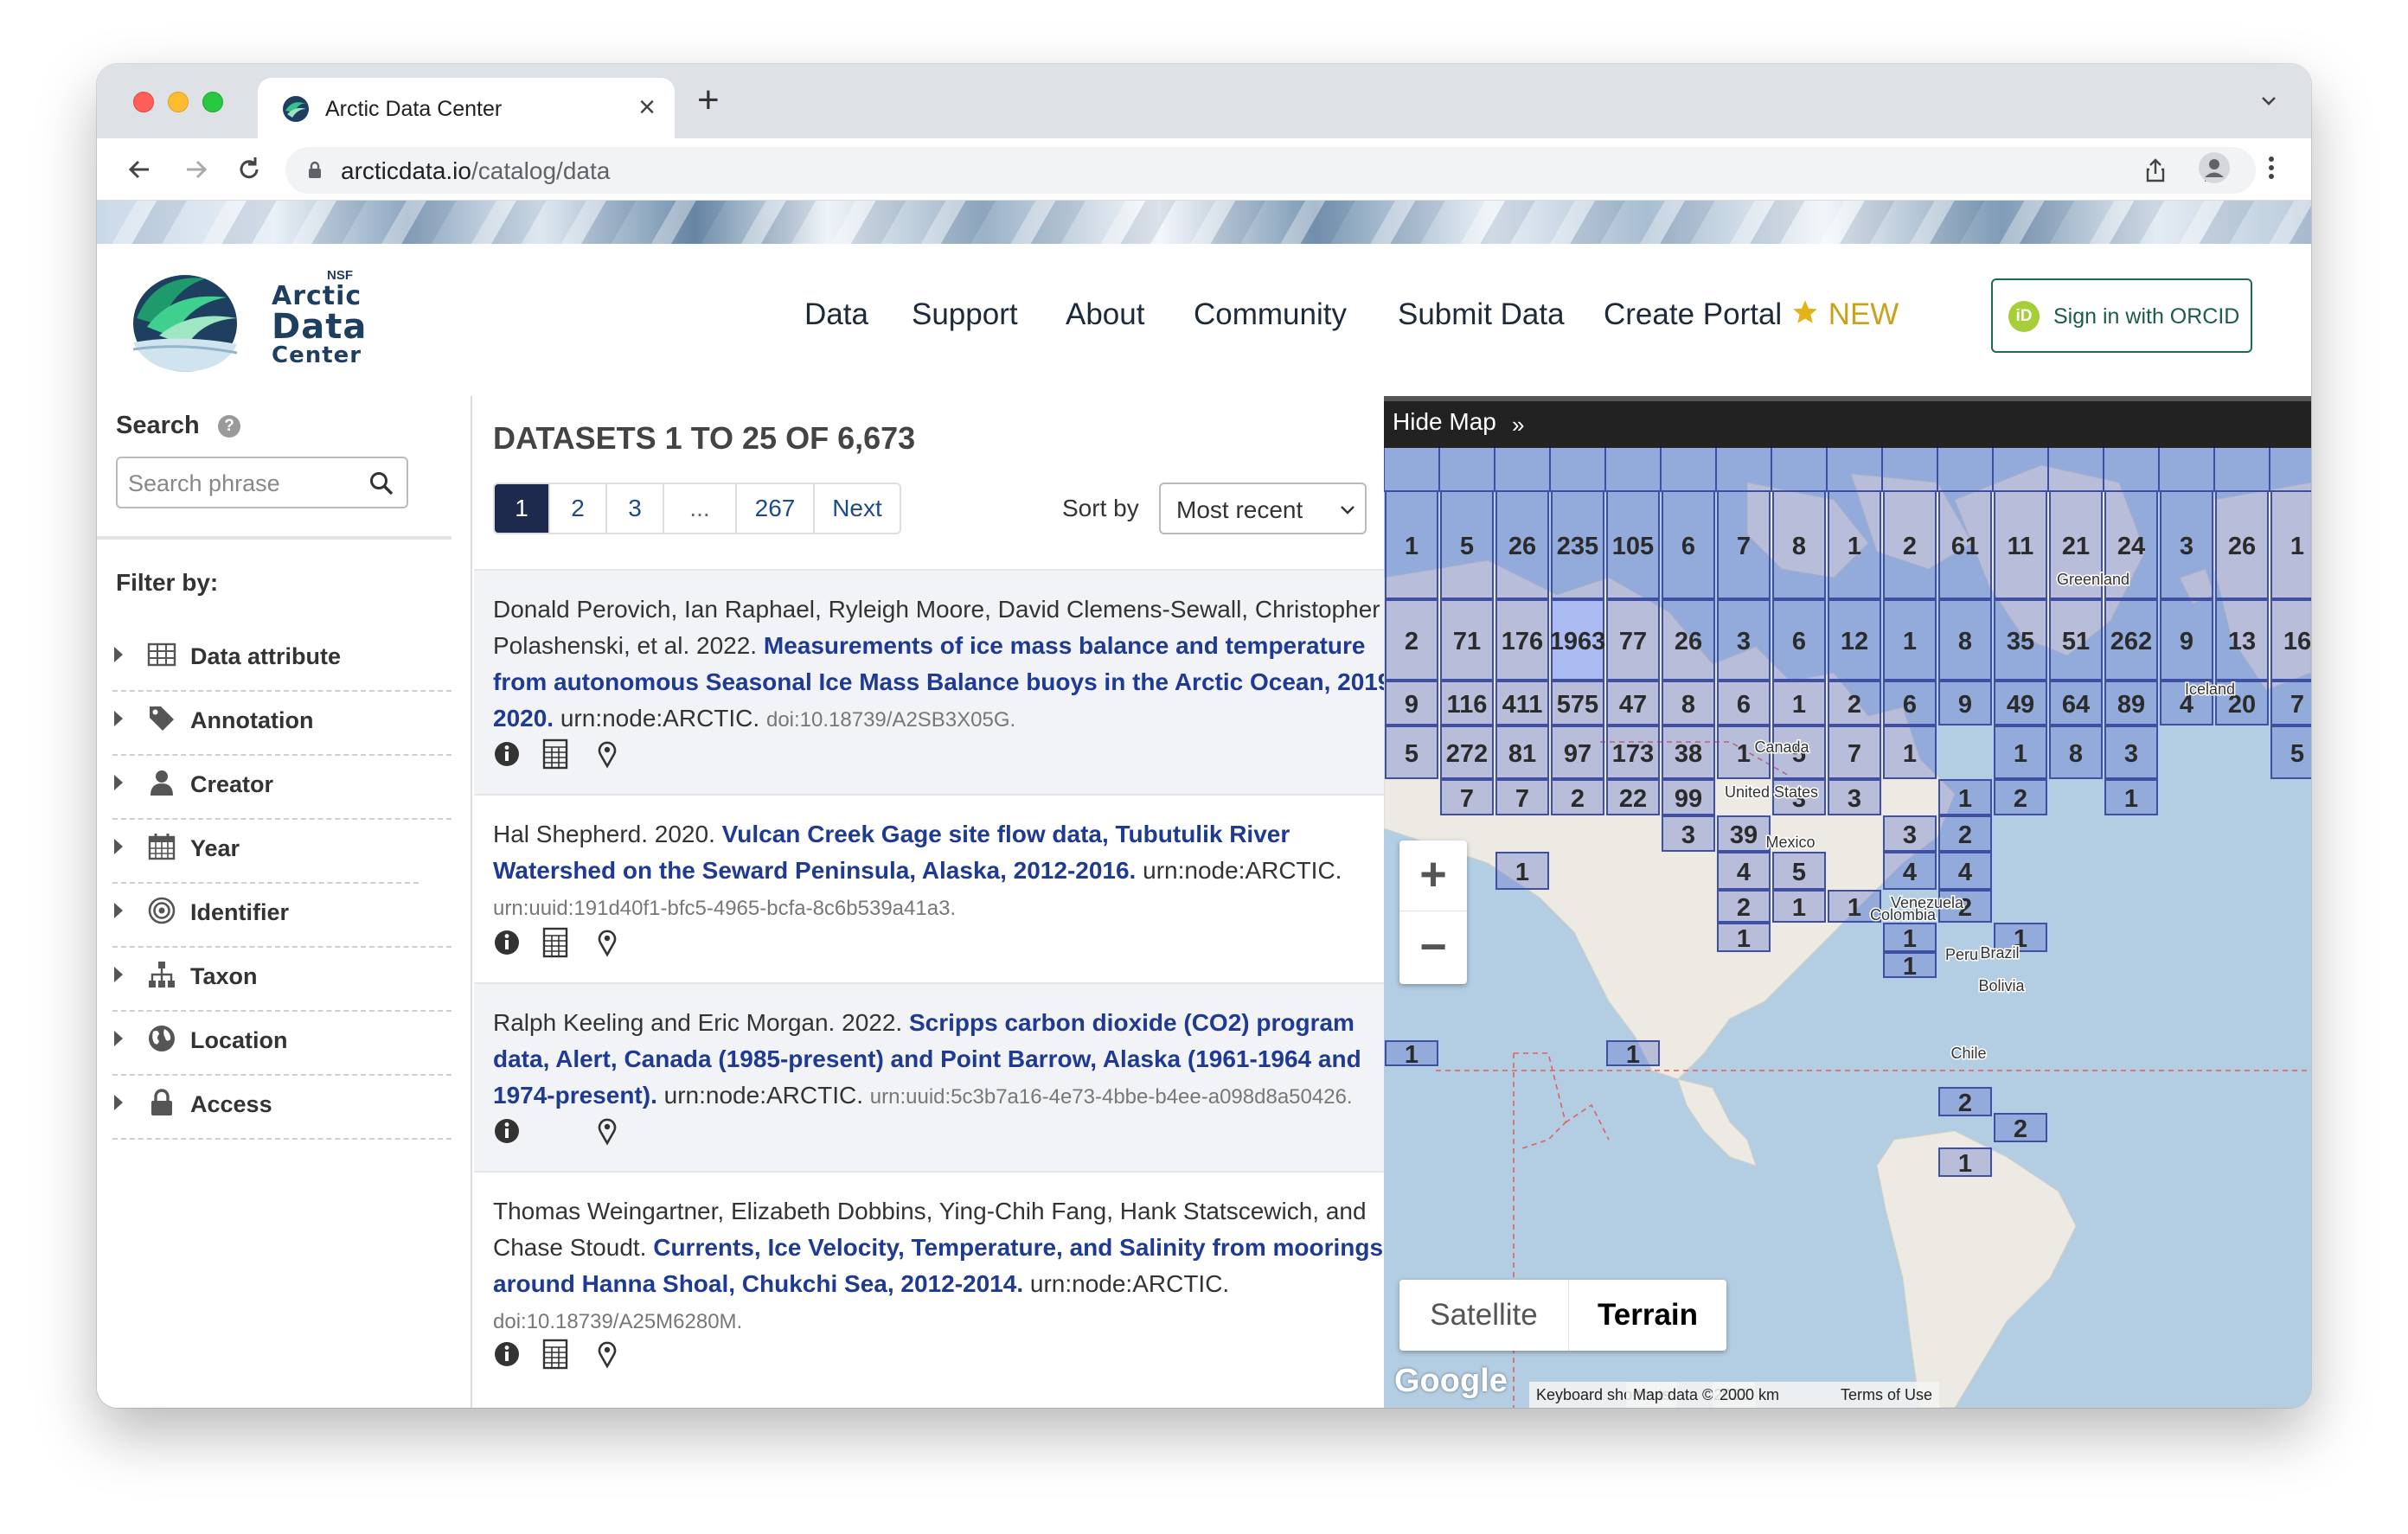 The width and height of the screenshot is (2408, 1534). Describe the element at coordinates (229, 426) in the screenshot. I see `help-icon: ?` at that location.